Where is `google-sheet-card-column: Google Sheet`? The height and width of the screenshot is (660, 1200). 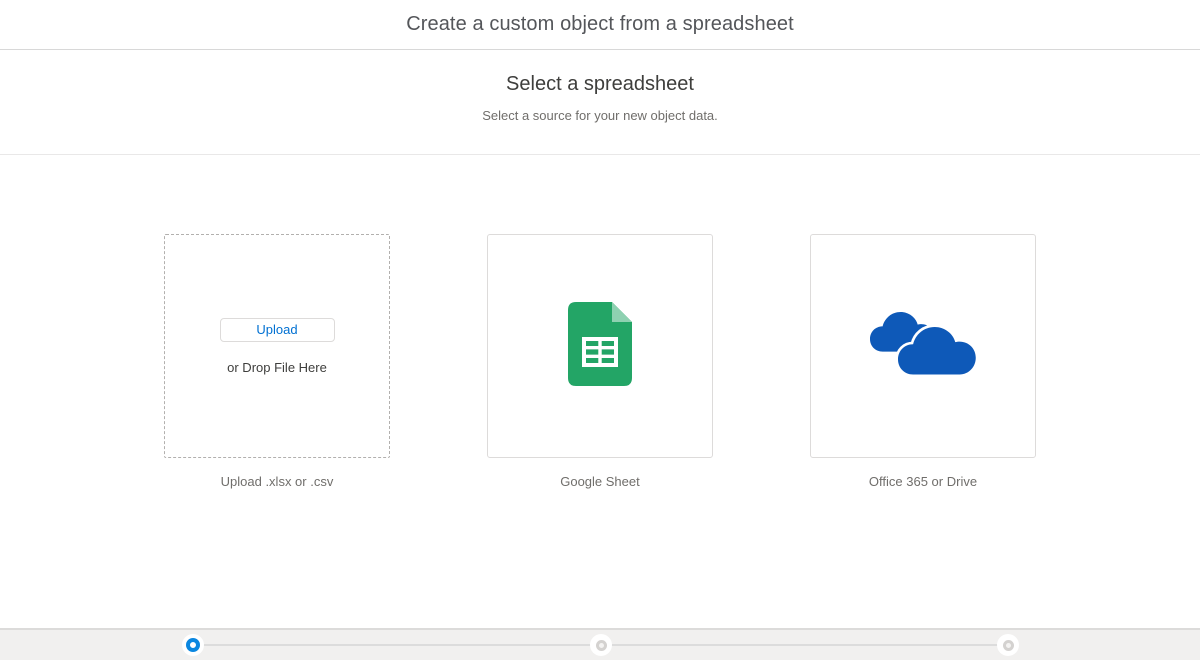 google-sheet-card-column: Google Sheet is located at coordinates (600, 361).